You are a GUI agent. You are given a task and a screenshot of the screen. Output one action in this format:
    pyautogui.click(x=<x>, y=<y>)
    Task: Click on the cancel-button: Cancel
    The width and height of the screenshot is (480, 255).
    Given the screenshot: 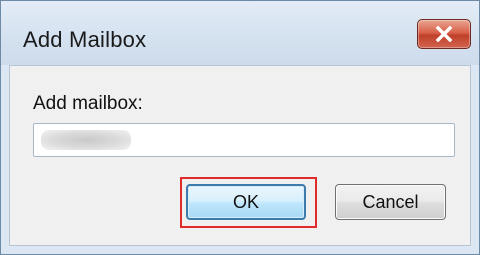 What is the action you would take?
    pyautogui.click(x=390, y=202)
    